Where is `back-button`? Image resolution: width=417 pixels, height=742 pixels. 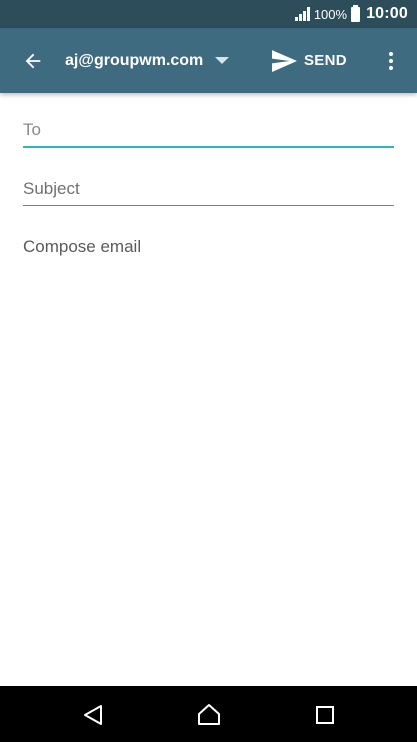
back-button is located at coordinates (33, 61).